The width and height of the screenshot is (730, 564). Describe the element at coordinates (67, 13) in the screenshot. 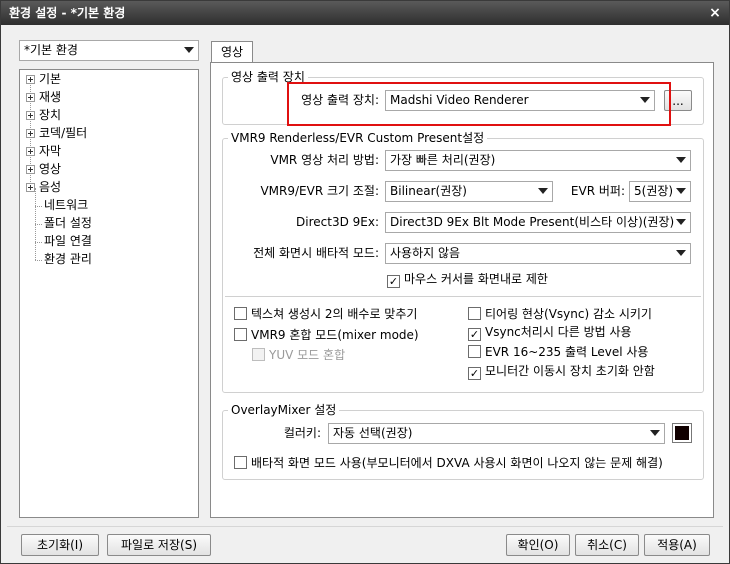

I see `window-title: 환경 설정 - *기본 환경` at that location.